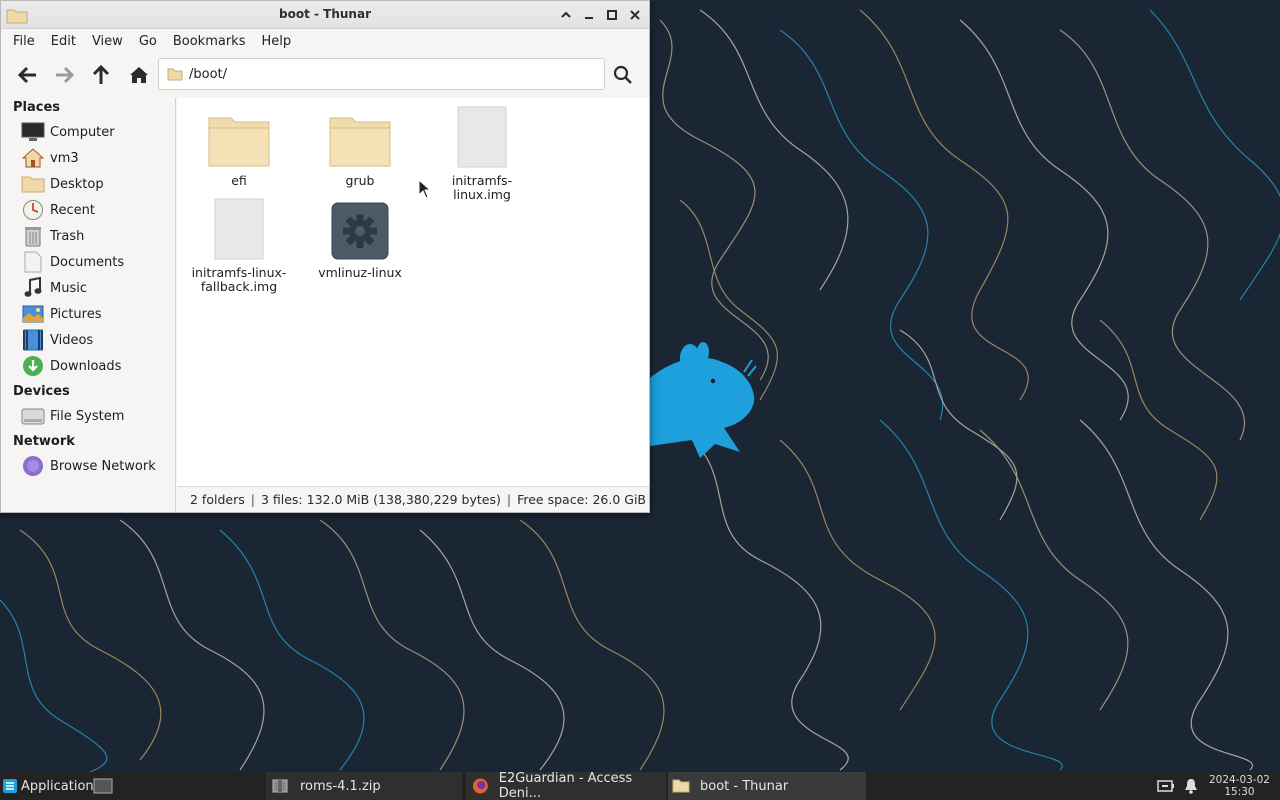 The image size is (1280, 800). I want to click on file-item-initramfs-linux-fallback-img: initramfs-linux-fallback.img, so click(239, 244).